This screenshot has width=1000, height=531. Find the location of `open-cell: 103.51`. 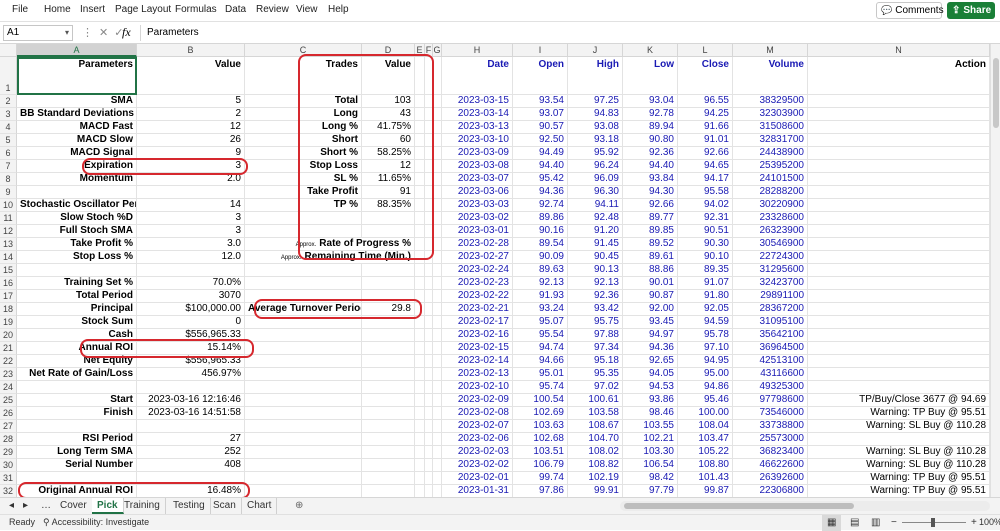

open-cell: 103.51 is located at coordinates (540, 452).